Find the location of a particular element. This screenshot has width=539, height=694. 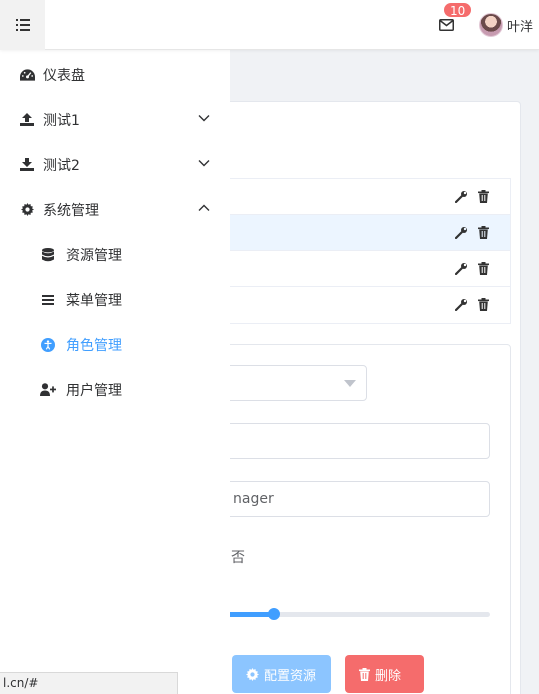

slider-fill is located at coordinates (250, 614).